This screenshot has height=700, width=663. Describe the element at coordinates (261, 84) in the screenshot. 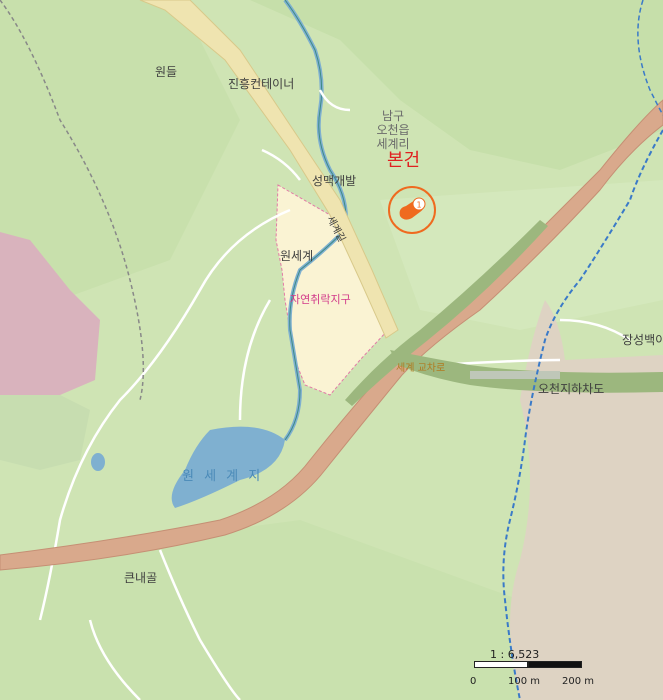

I see `place-label: 진흥컨테이너` at that location.